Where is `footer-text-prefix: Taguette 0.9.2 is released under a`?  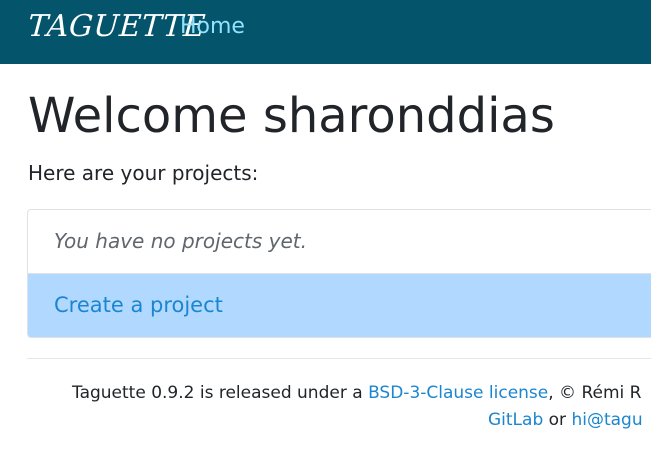 footer-text-prefix: Taguette 0.9.2 is released under a is located at coordinates (220, 393).